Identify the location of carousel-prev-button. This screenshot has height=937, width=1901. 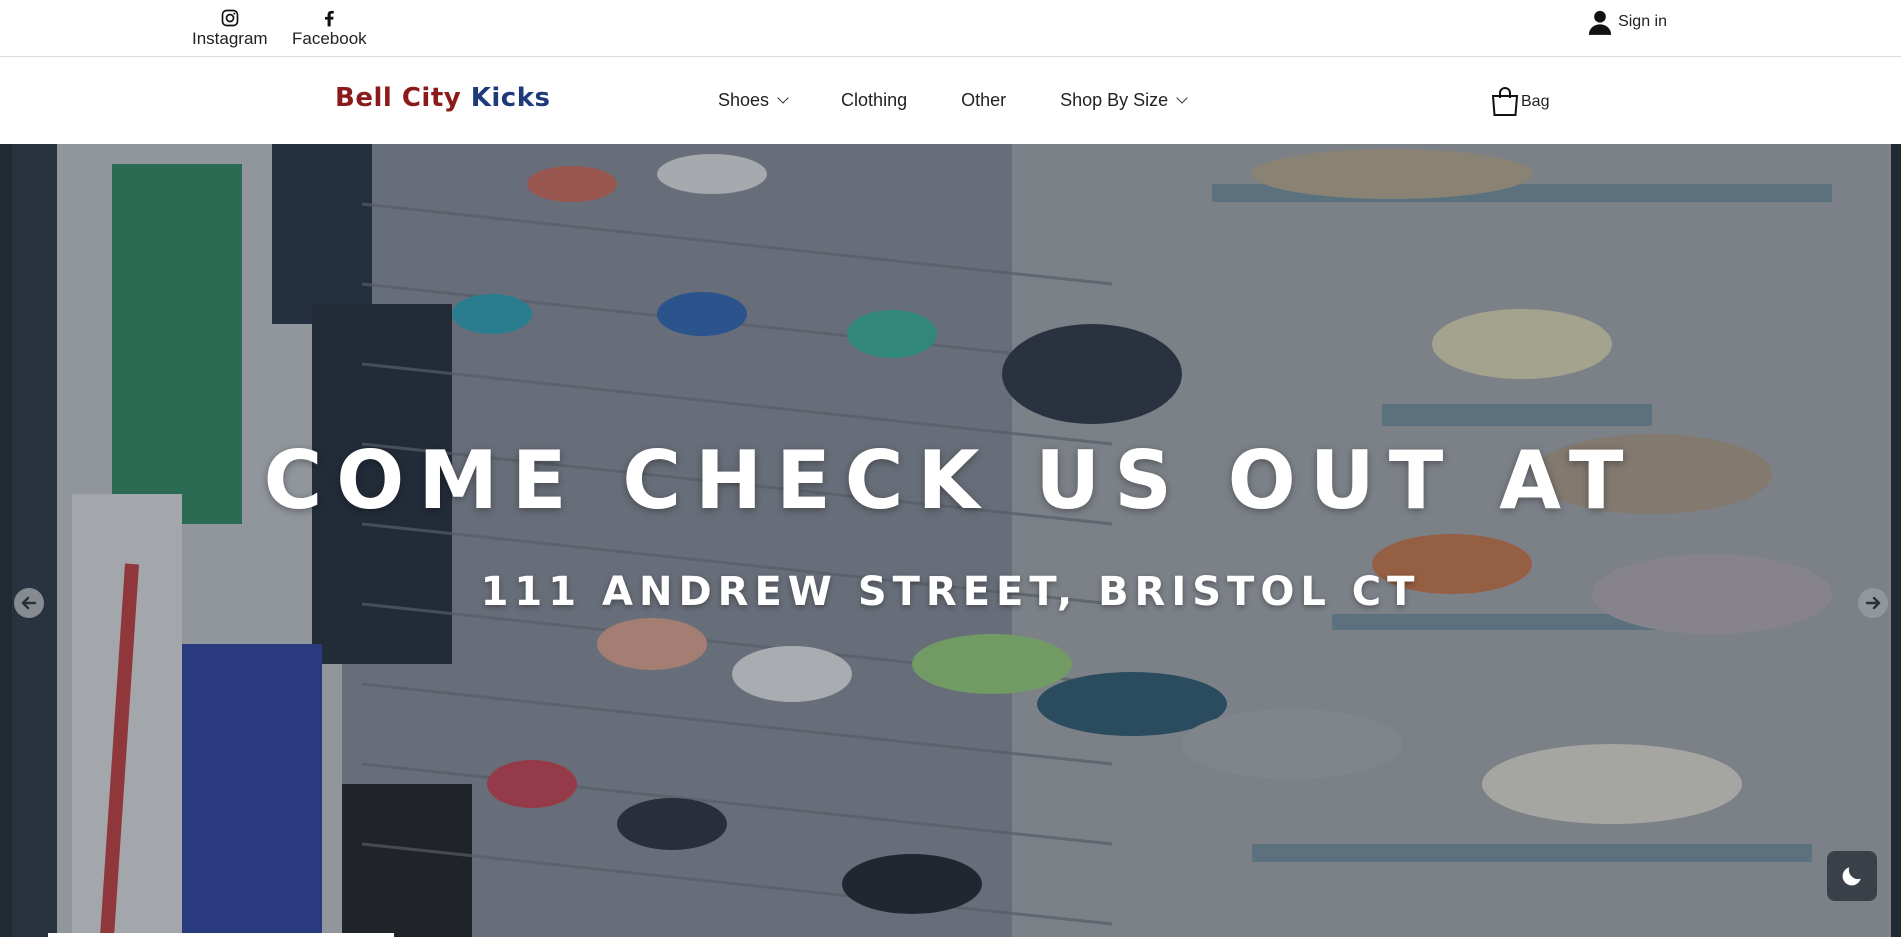
(29, 603).